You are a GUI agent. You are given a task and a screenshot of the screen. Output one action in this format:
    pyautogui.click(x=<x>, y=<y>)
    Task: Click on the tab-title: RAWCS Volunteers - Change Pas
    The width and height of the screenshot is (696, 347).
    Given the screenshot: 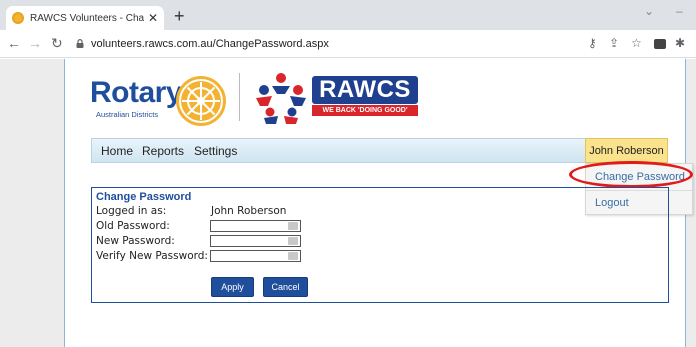 What is the action you would take?
    pyautogui.click(x=87, y=18)
    